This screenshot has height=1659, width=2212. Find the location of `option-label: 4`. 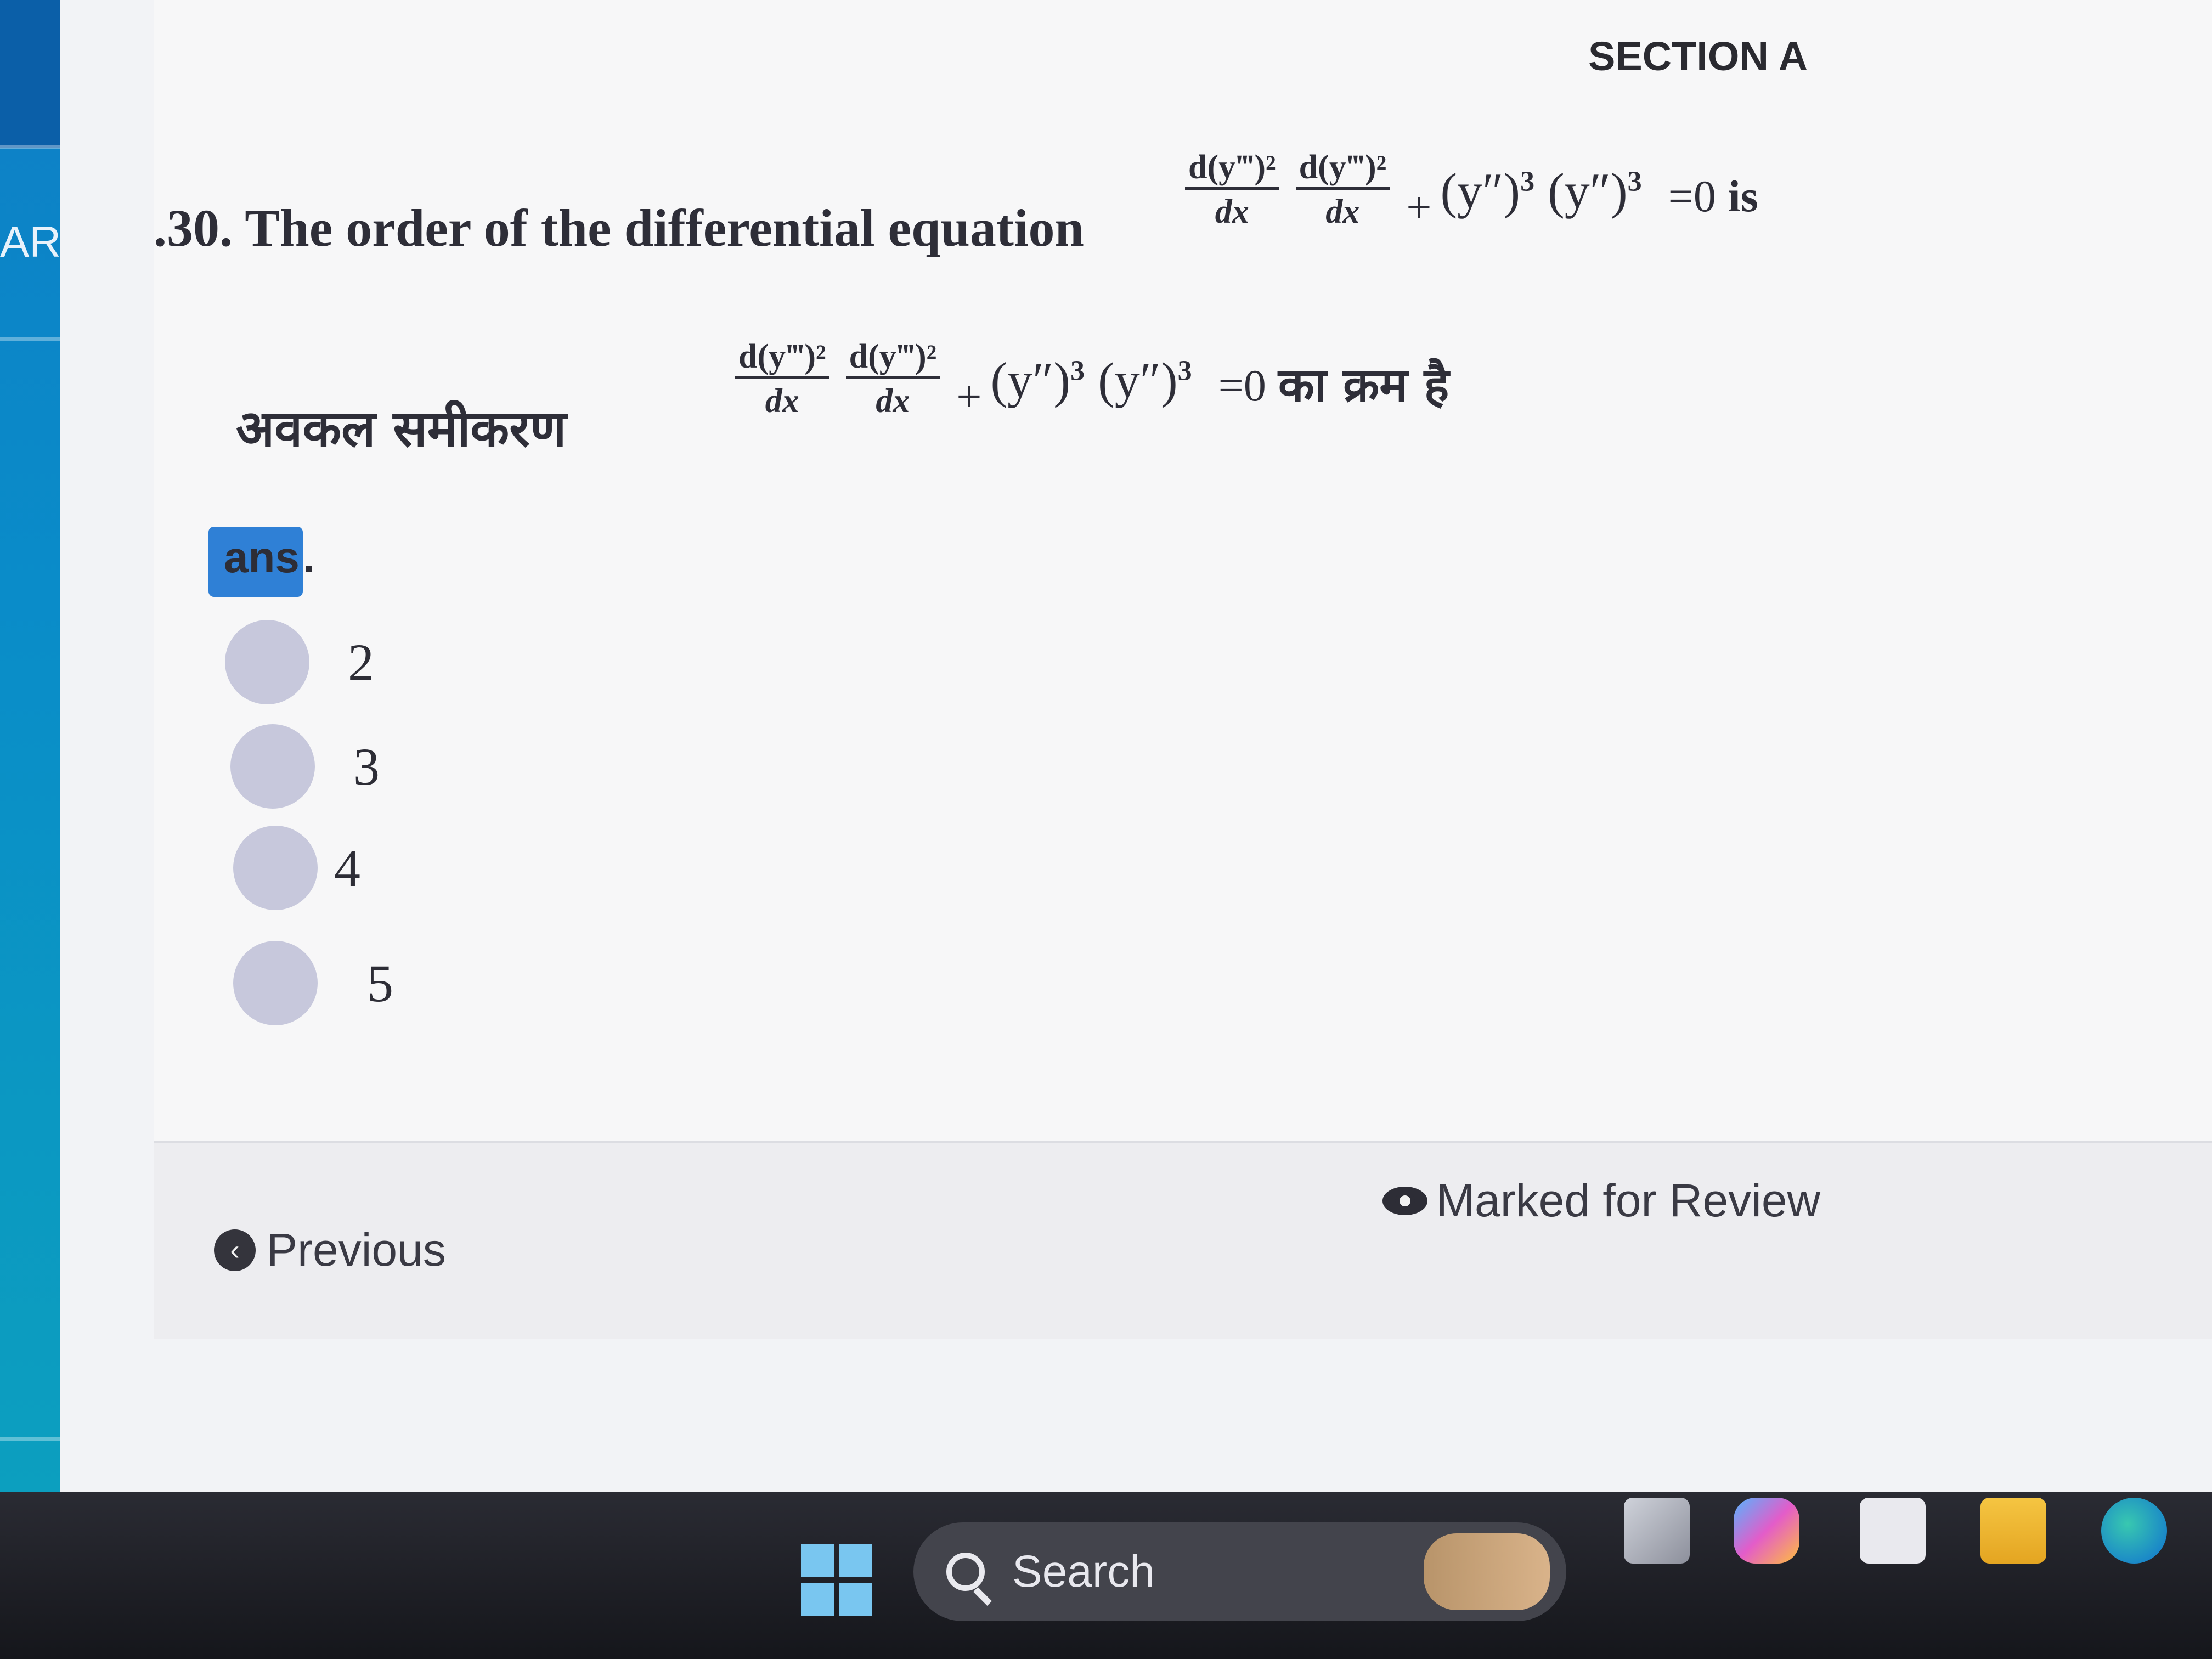

option-label: 4 is located at coordinates (347, 868).